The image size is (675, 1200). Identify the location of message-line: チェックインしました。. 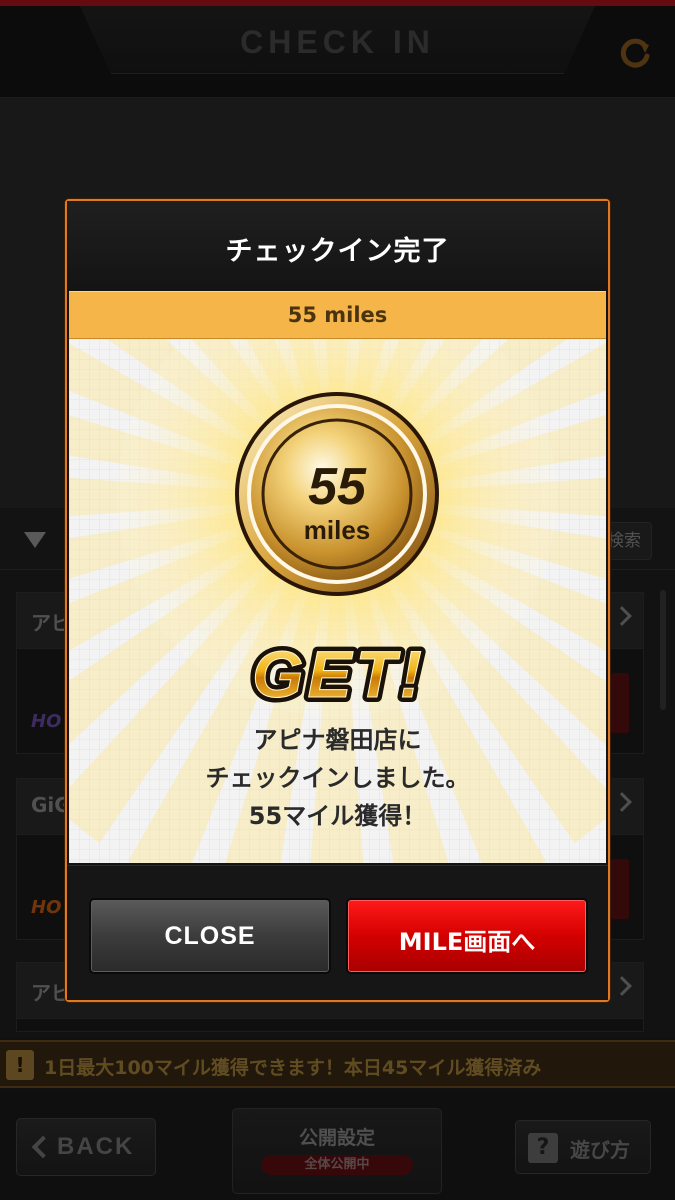
(337, 778).